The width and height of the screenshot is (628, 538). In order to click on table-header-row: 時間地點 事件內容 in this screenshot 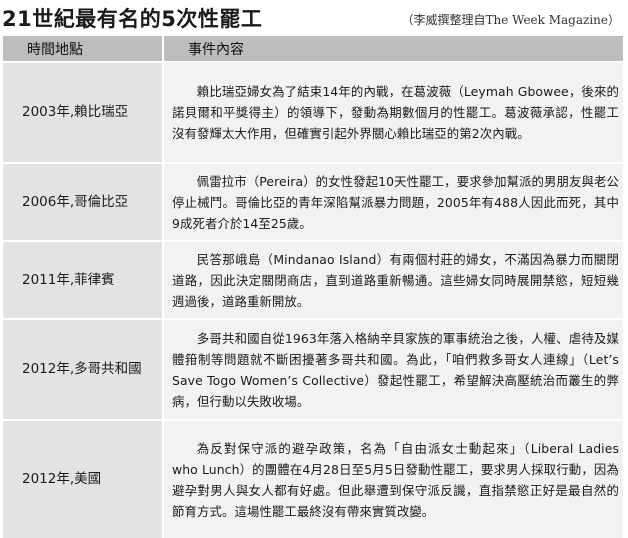, I will do `click(313, 49)`.